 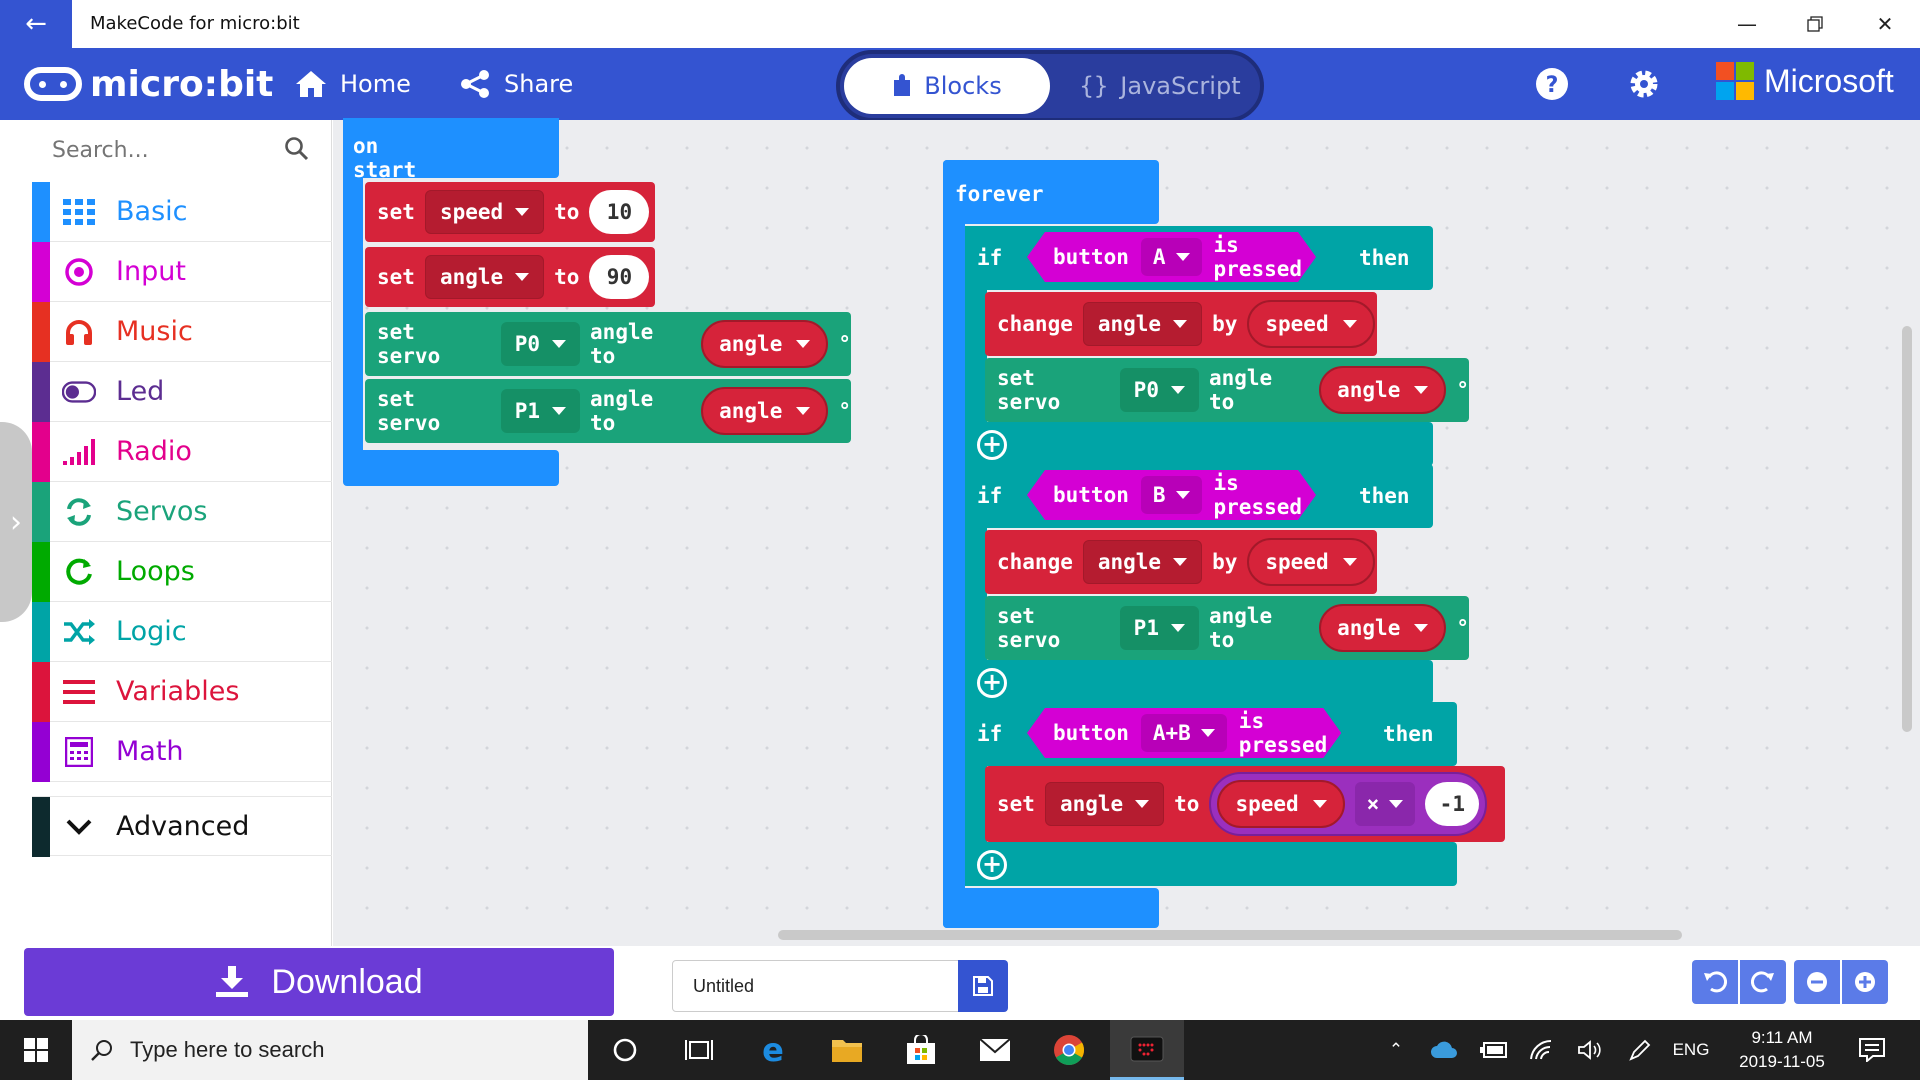 I want to click on button-pressed-condition: button B is pressed, so click(x=1171, y=495).